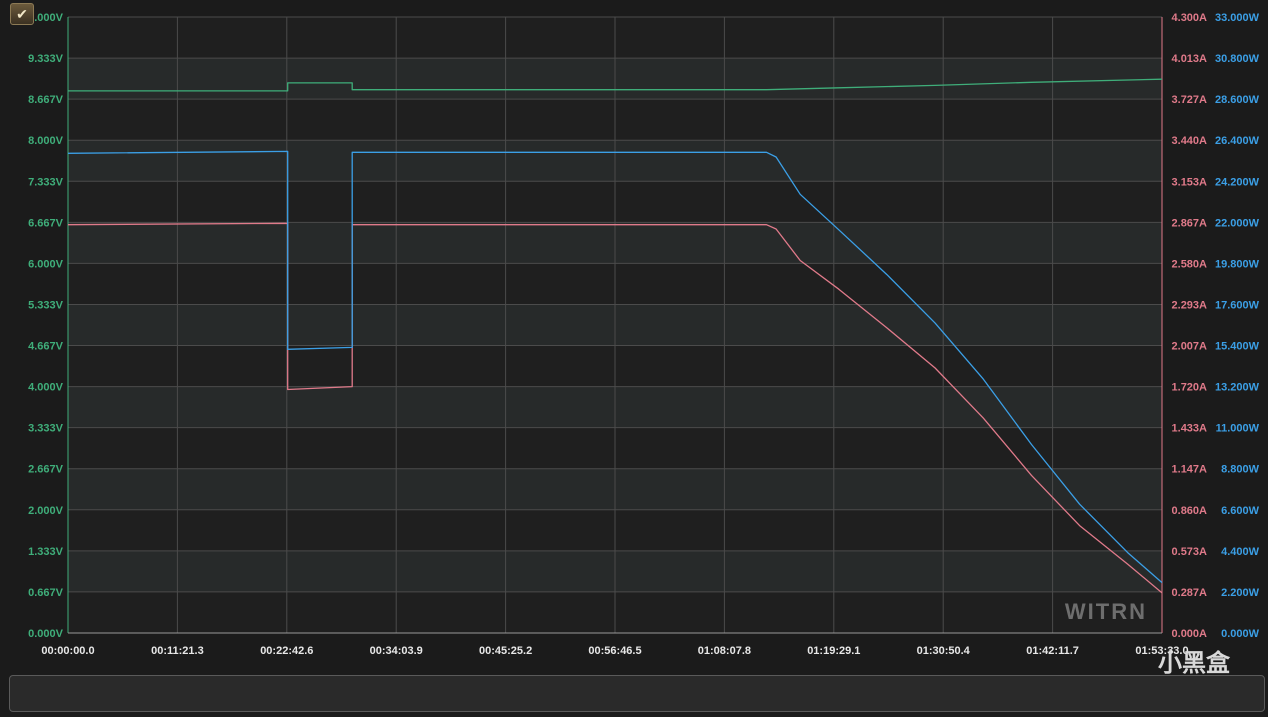 The image size is (1268, 717). Describe the element at coordinates (1190, 305) in the screenshot. I see `y-tick-current: 2.293A` at that location.